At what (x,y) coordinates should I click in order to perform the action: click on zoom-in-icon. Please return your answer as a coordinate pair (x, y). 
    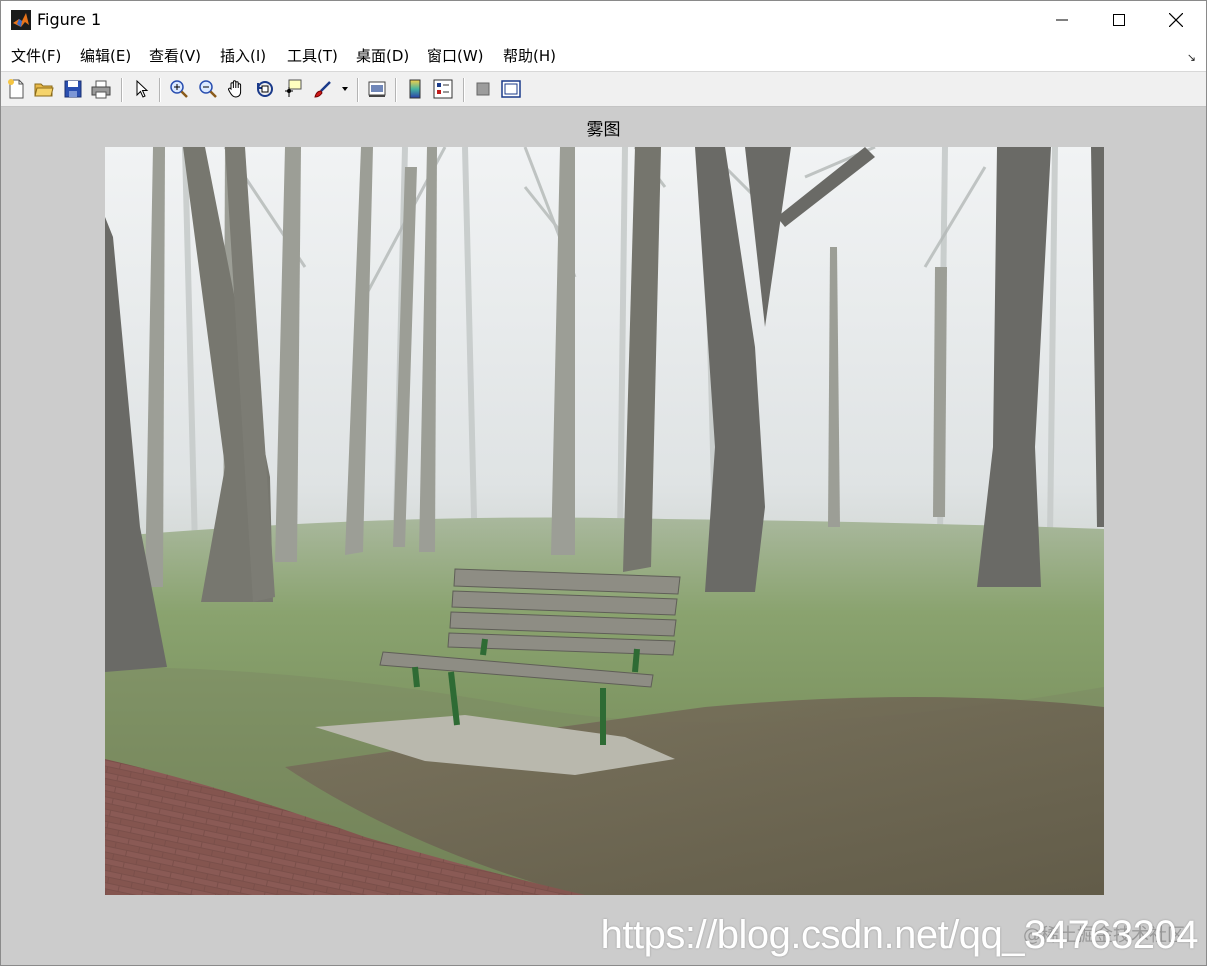
    Looking at the image, I should click on (179, 89).